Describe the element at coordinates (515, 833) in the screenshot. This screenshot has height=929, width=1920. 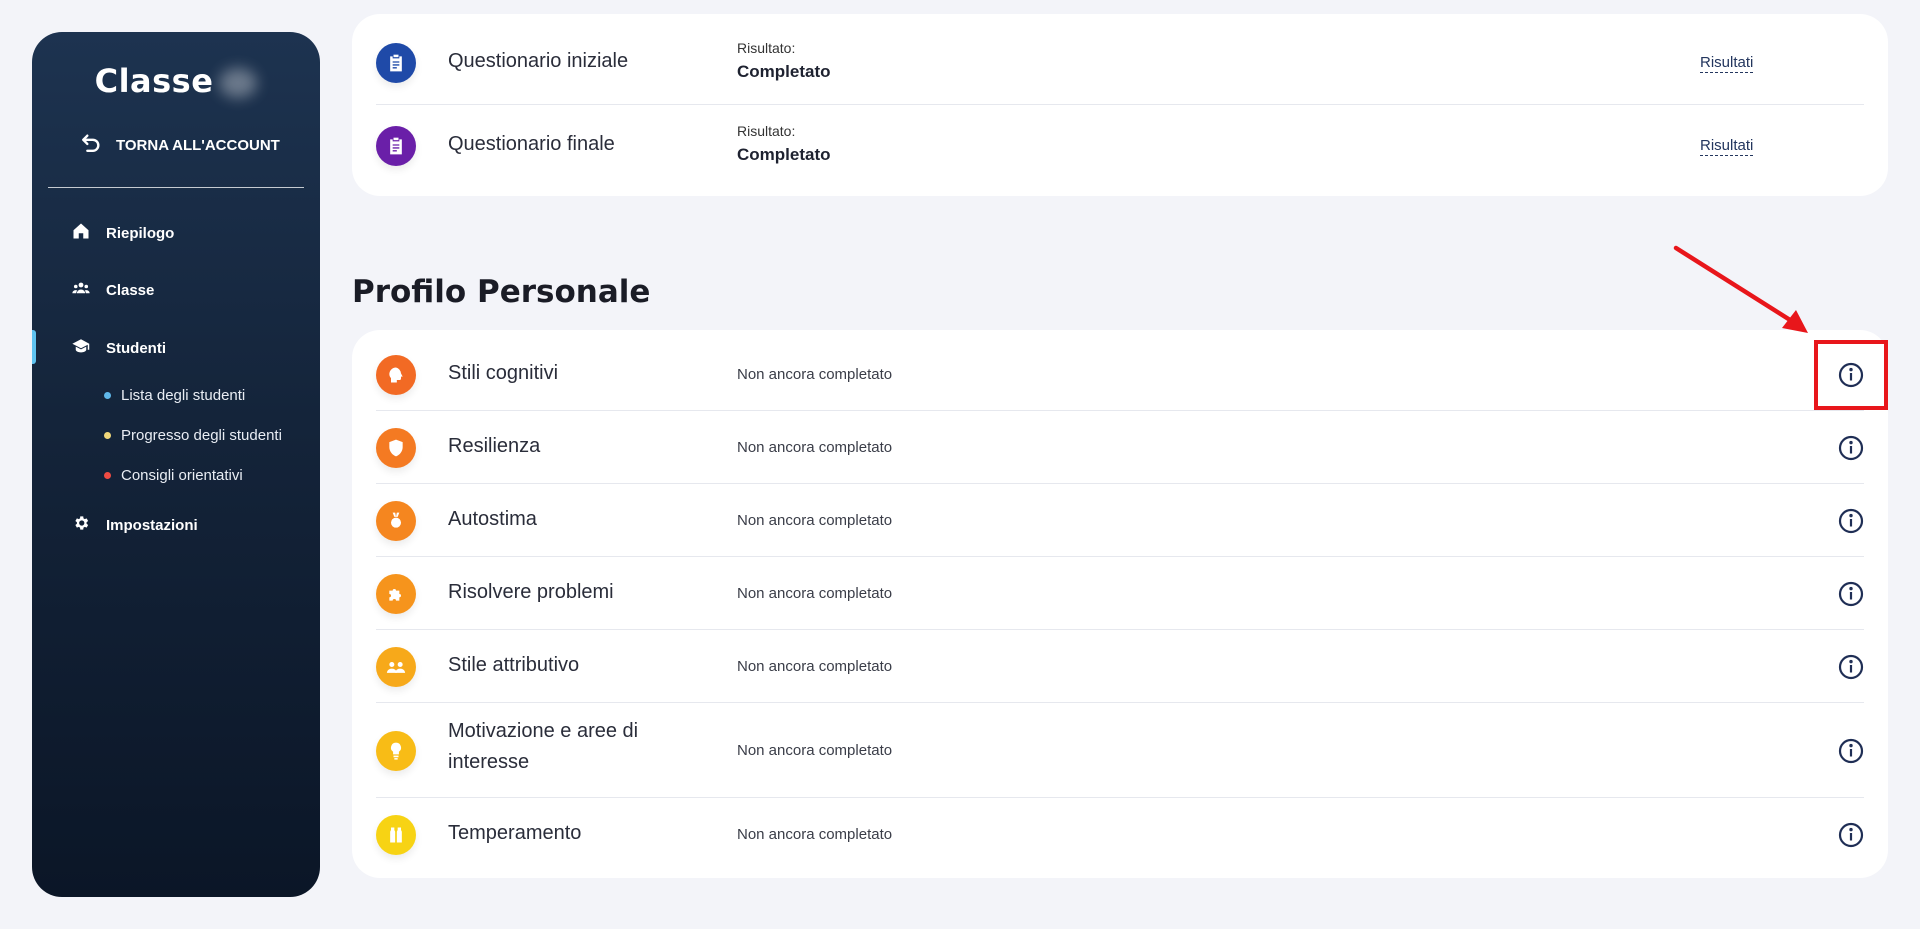
I see `profile-title: Temperamento` at that location.